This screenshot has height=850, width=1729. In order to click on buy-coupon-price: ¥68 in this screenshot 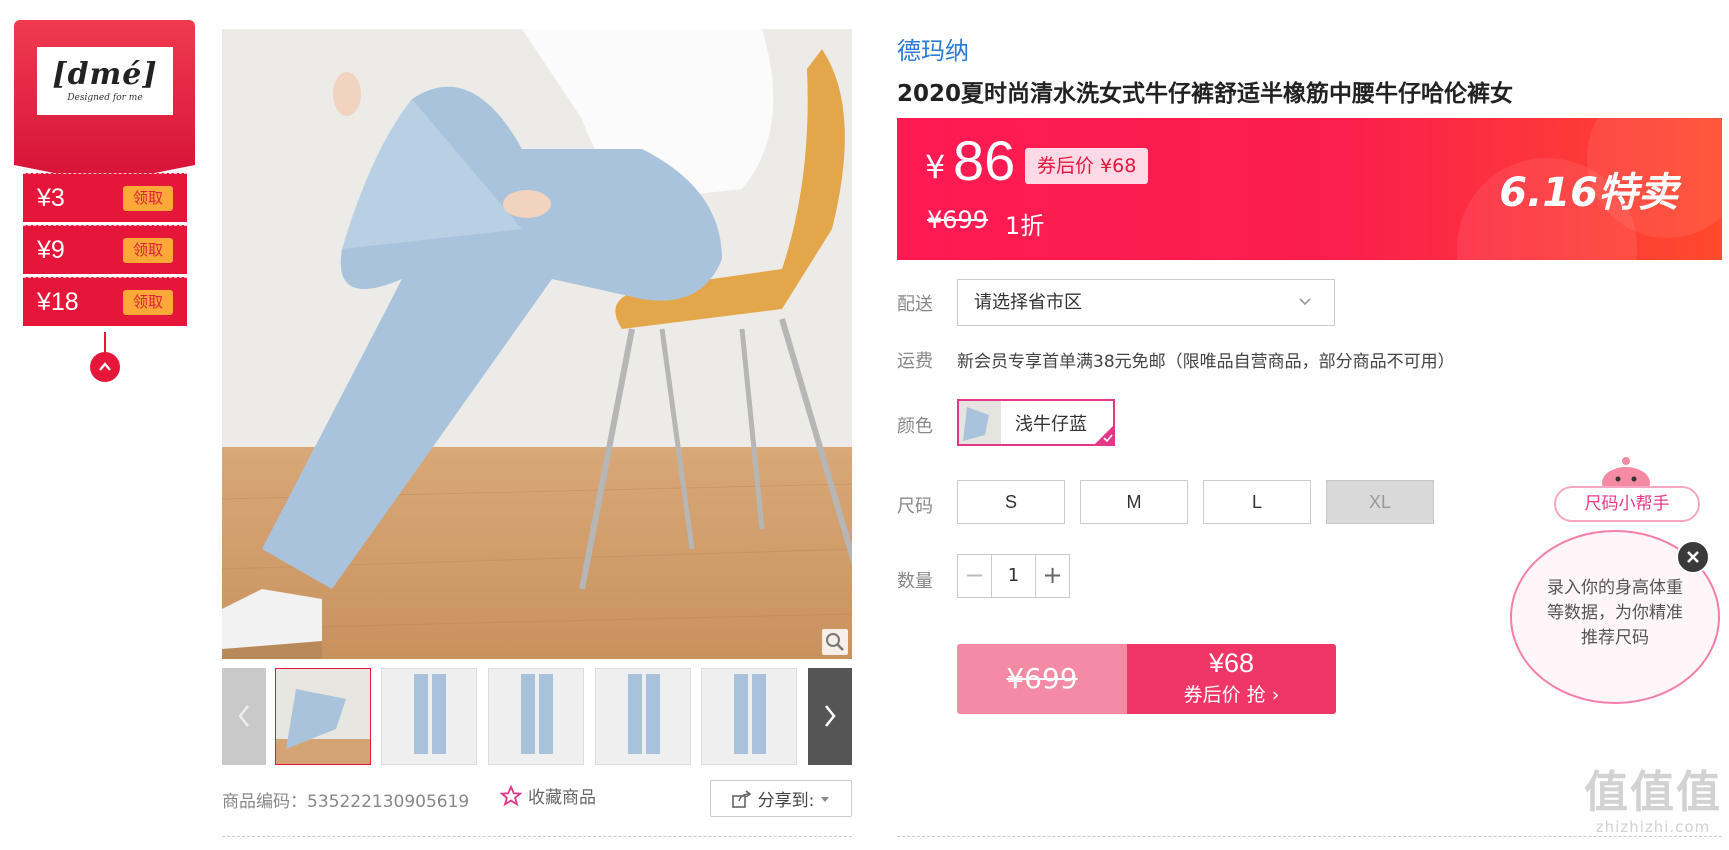, I will do `click(1231, 663)`.